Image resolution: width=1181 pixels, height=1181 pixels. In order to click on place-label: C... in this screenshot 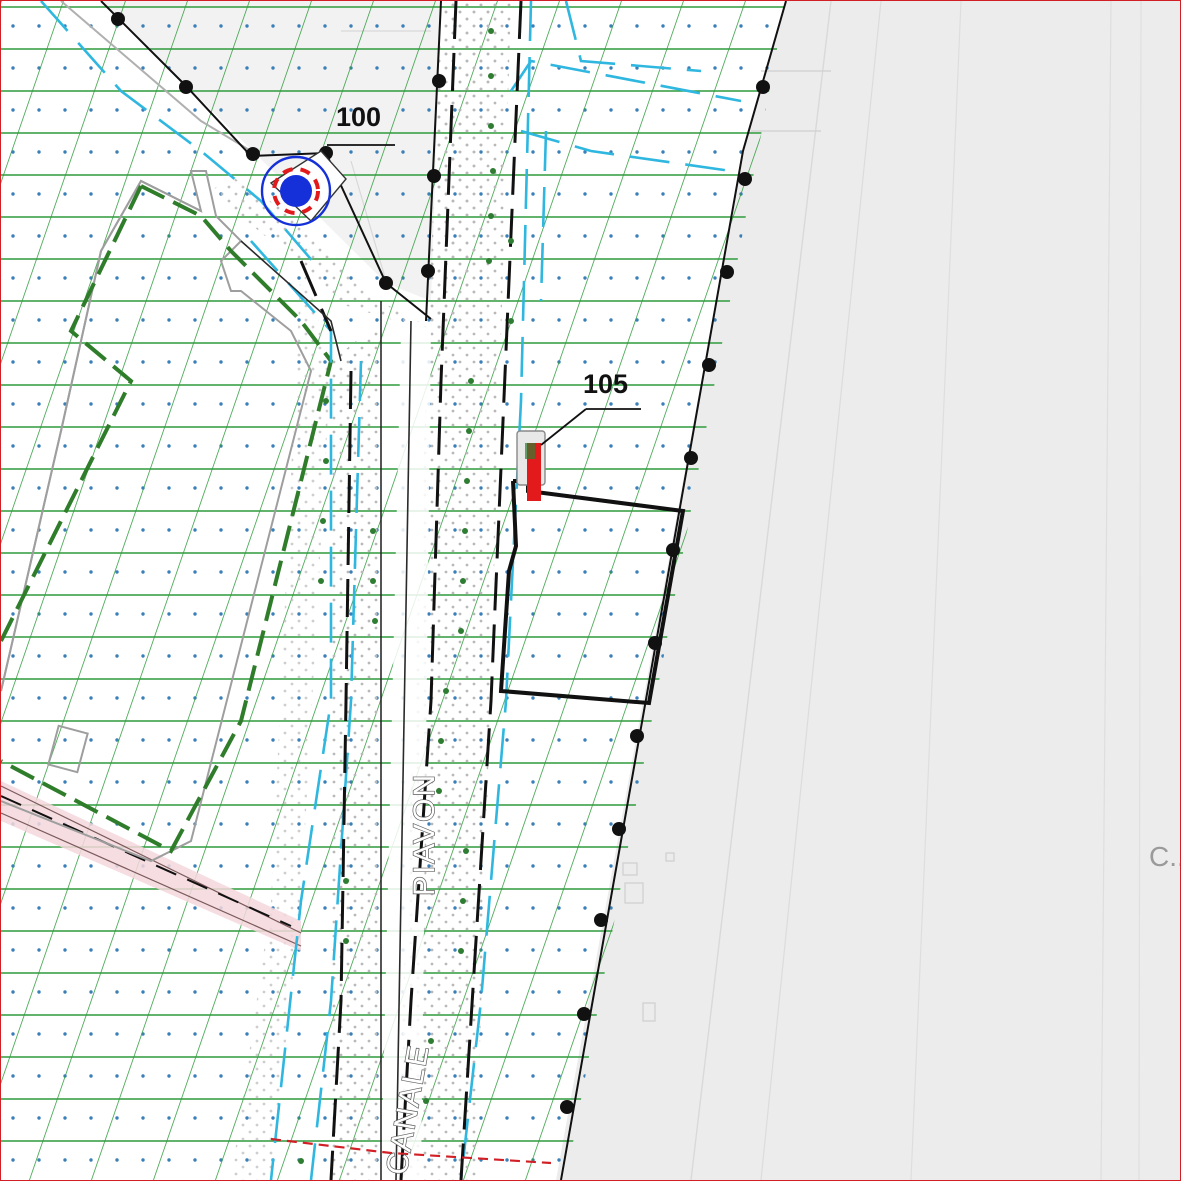, I will do `click(1164, 856)`.